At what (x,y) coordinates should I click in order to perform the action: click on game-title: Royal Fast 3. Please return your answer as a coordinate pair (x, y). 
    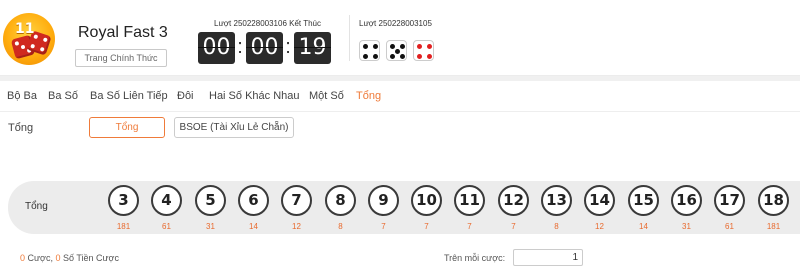
    Looking at the image, I should click on (123, 32).